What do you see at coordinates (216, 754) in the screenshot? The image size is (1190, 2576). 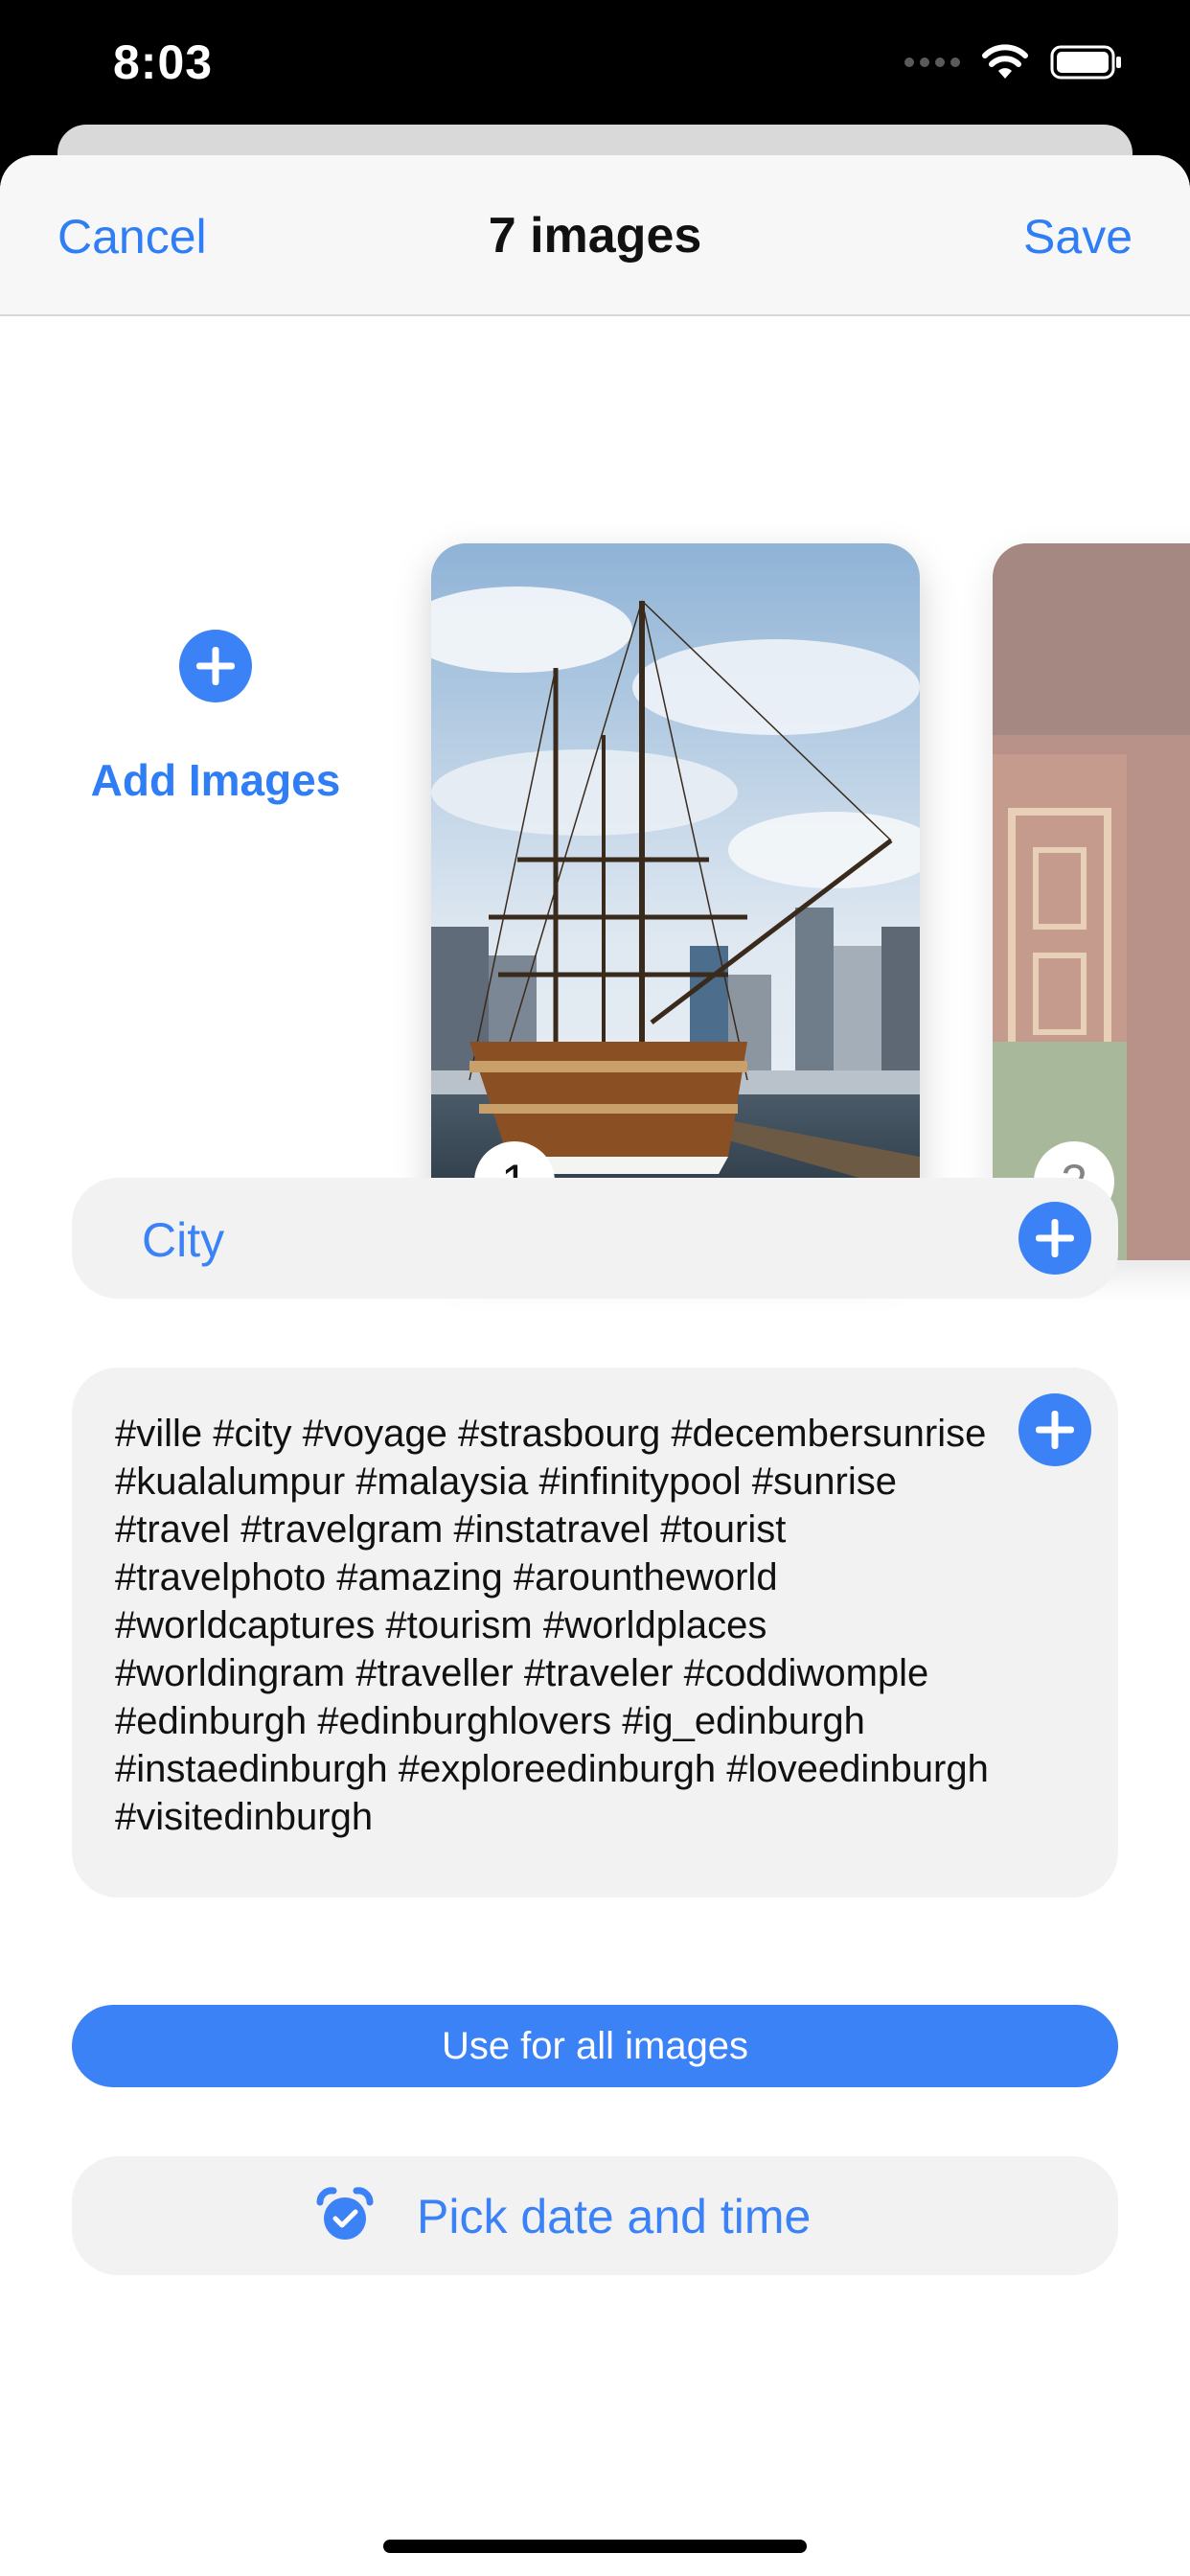 I see `add-images-button: Add Images` at bounding box center [216, 754].